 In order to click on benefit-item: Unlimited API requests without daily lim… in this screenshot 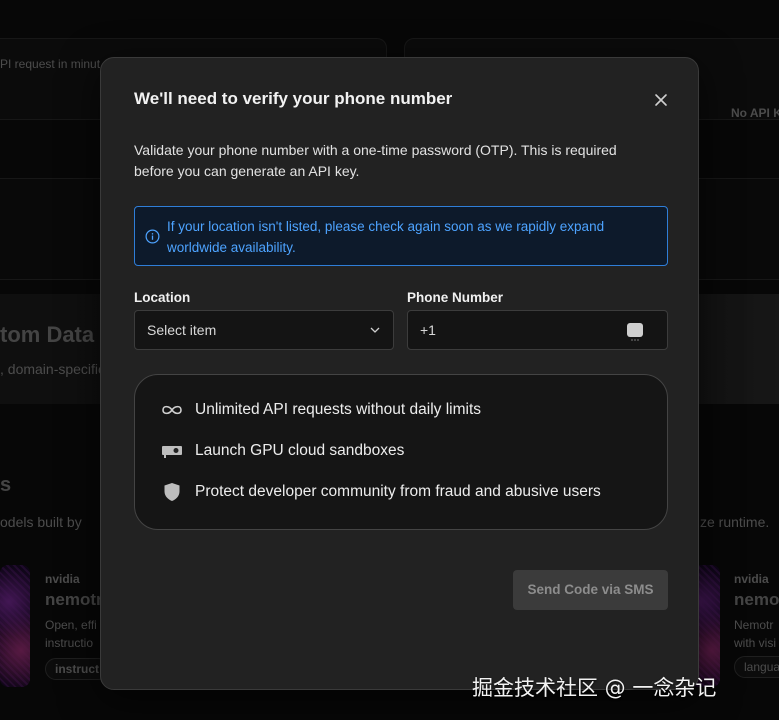, I will do `click(321, 410)`.